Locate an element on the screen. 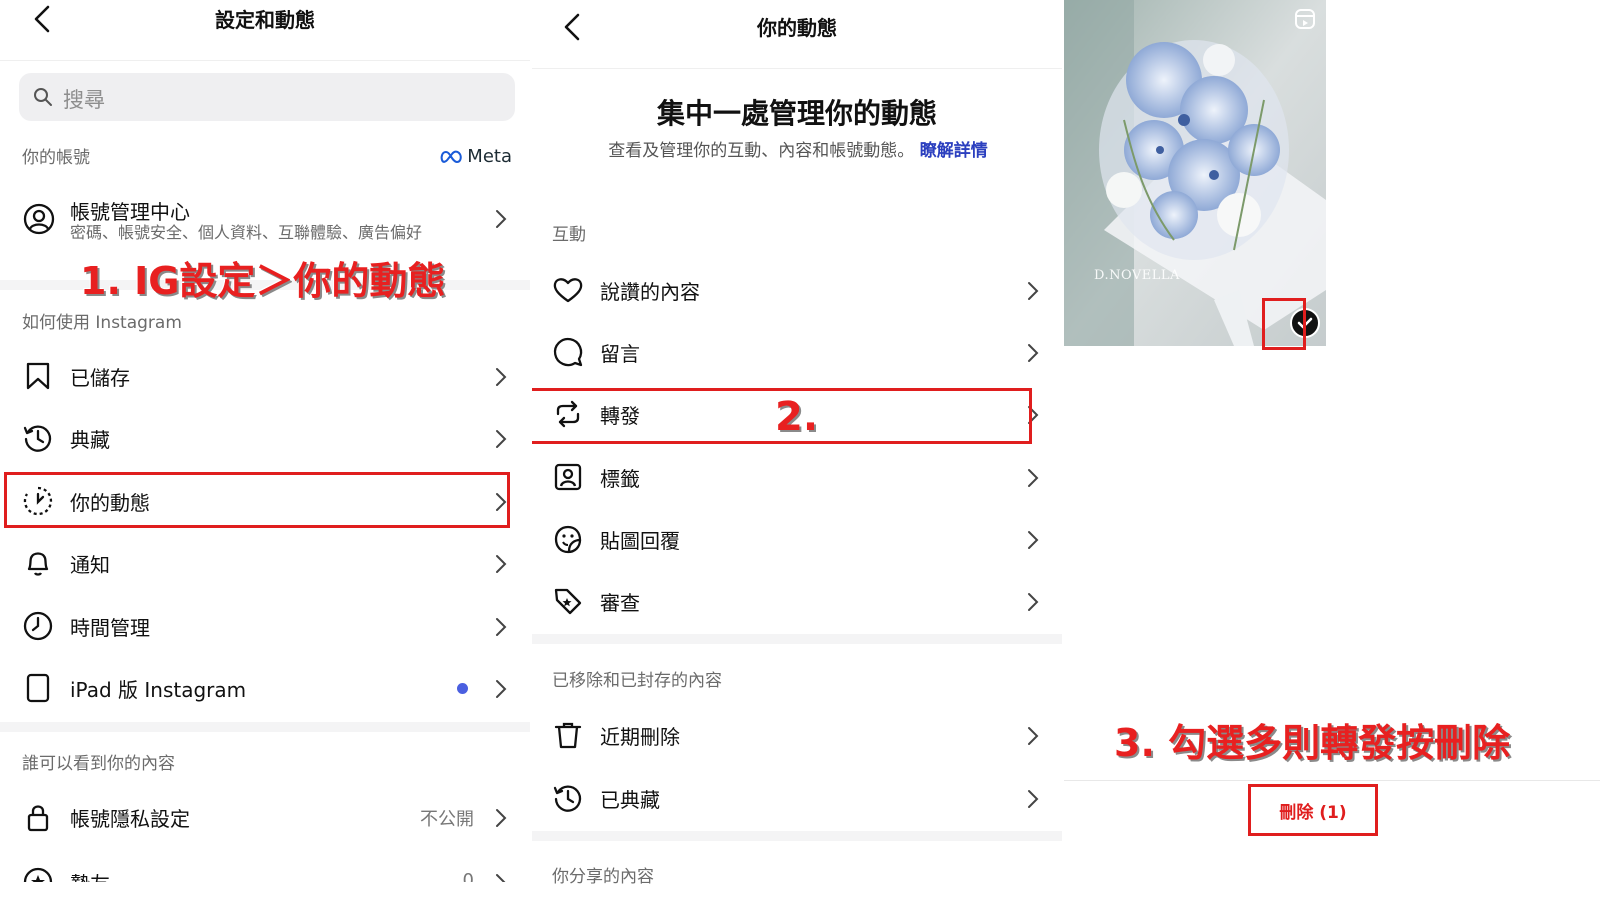 The image size is (1600, 900). menu-item-label: 帳號隱私設定 is located at coordinates (130, 819).